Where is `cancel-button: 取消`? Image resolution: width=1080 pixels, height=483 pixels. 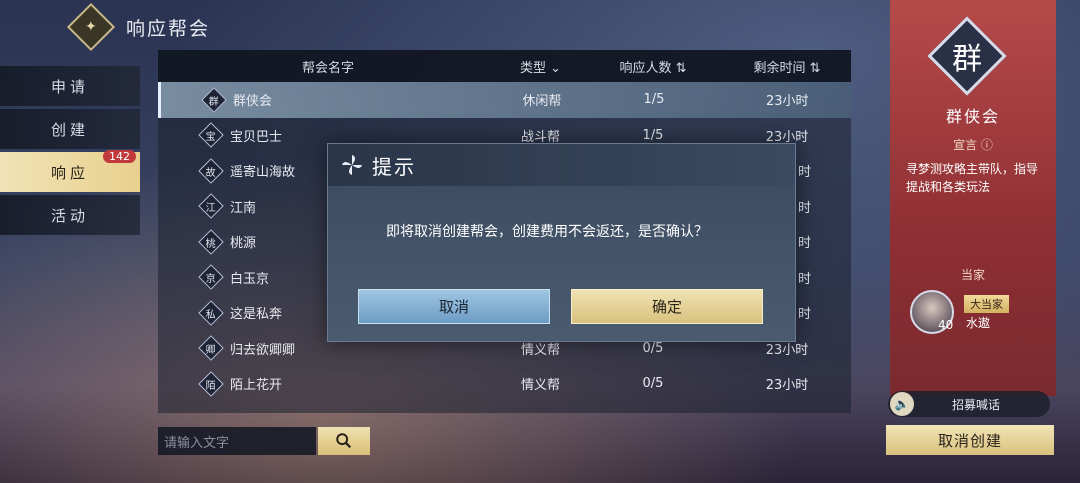
cancel-button: 取消 is located at coordinates (454, 306).